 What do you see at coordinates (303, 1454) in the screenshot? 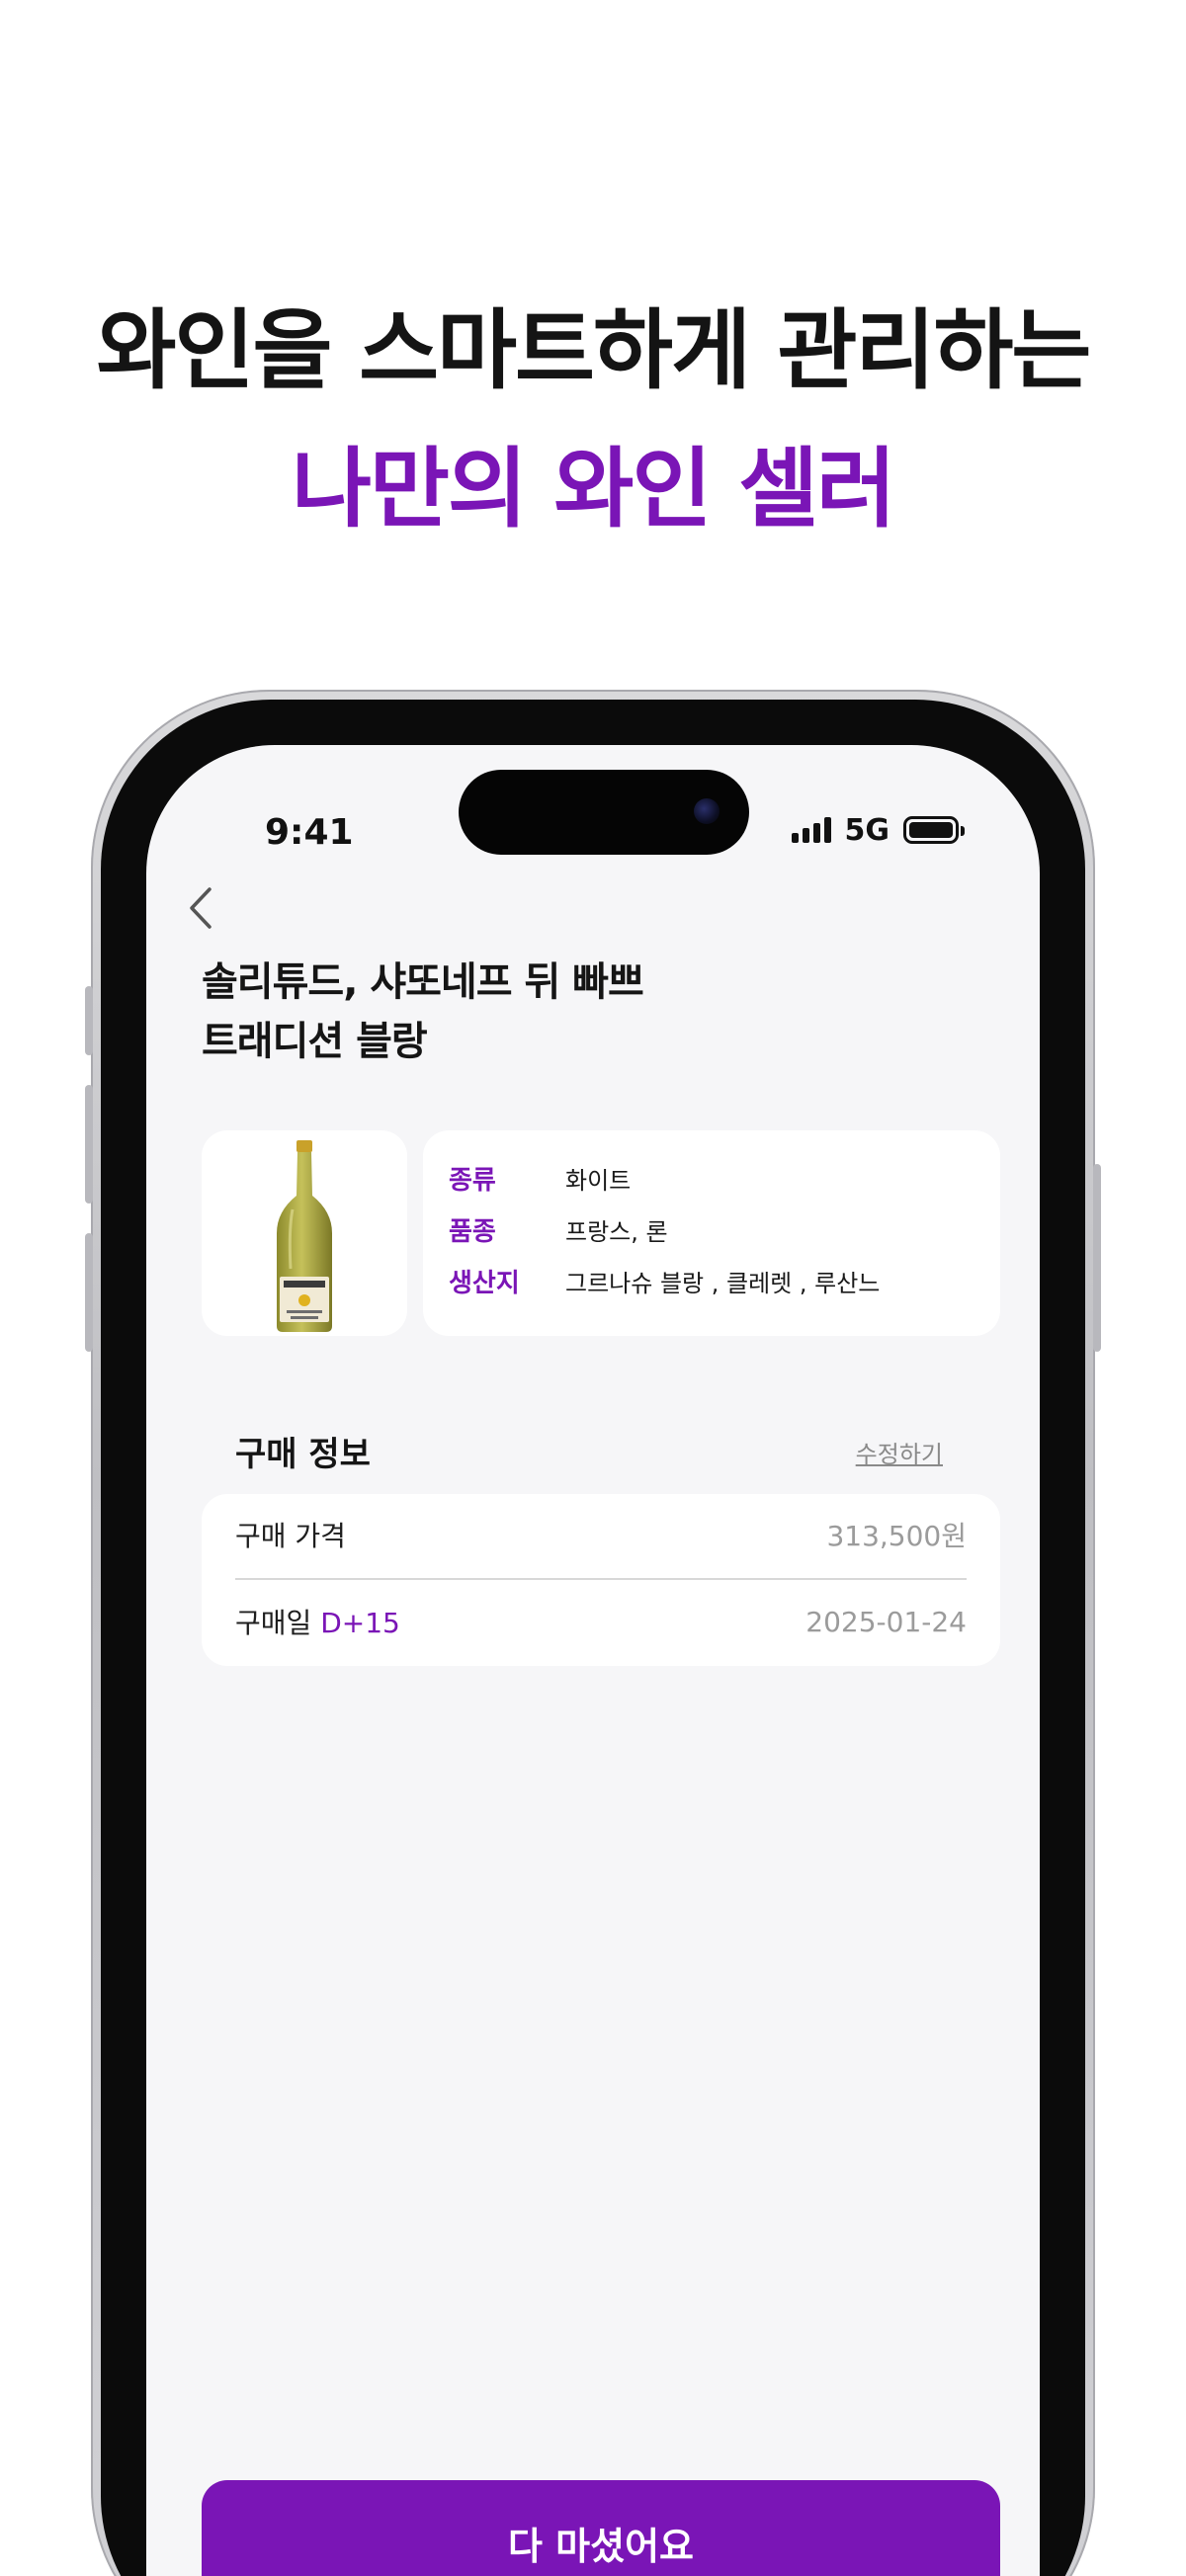
I see `purchase-section-title: 구매 정보` at bounding box center [303, 1454].